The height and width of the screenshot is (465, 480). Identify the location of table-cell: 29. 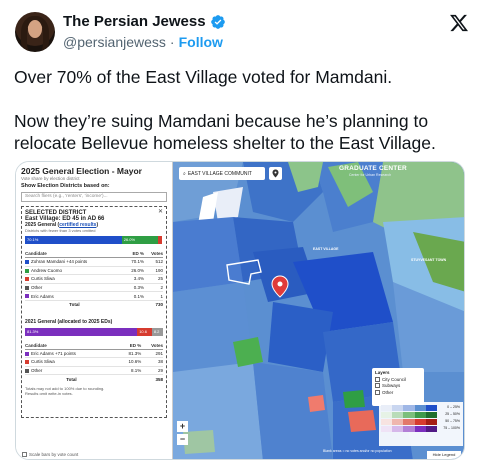
(152, 371).